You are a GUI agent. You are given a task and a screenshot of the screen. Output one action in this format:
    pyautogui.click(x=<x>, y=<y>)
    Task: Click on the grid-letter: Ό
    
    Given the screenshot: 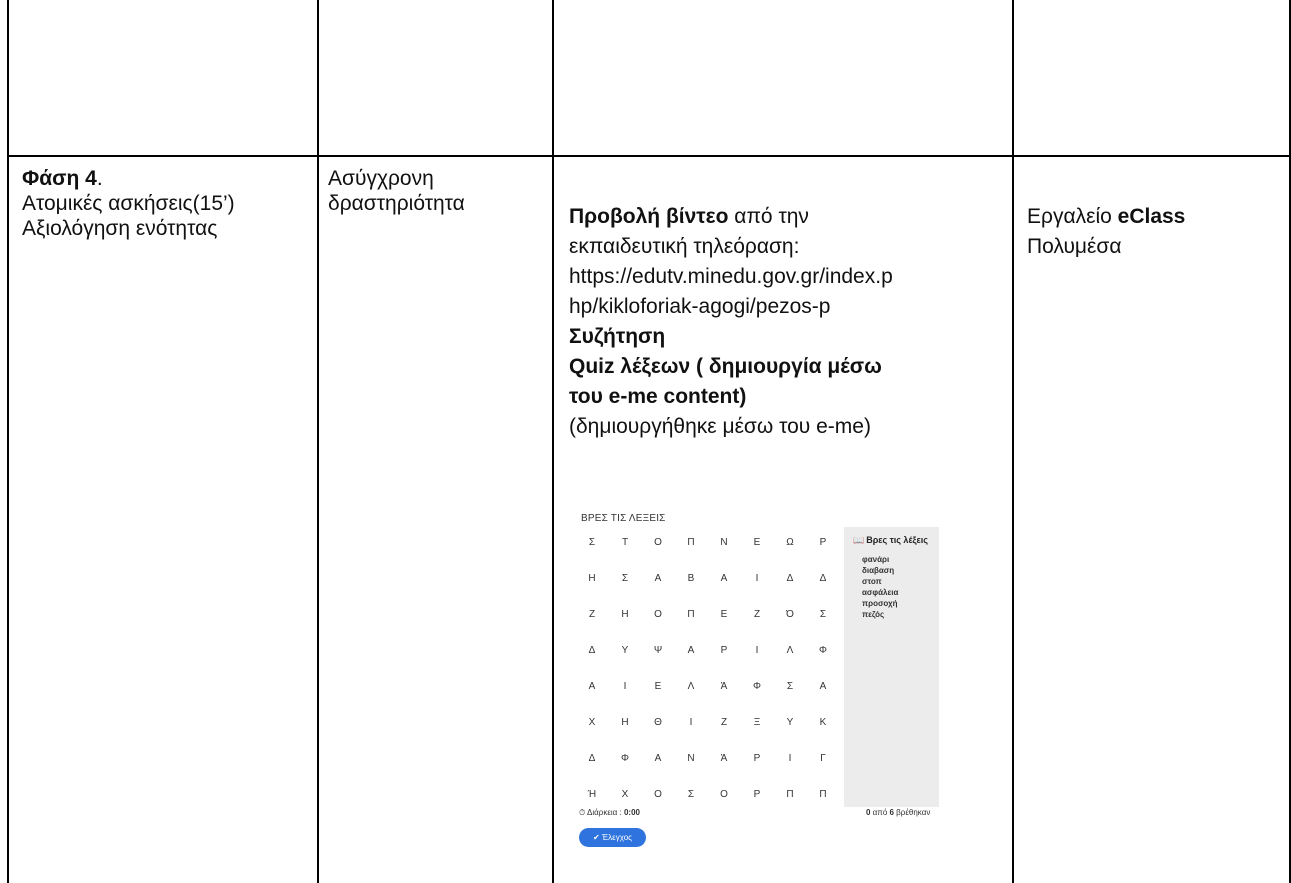 What is the action you would take?
    pyautogui.click(x=790, y=615)
    